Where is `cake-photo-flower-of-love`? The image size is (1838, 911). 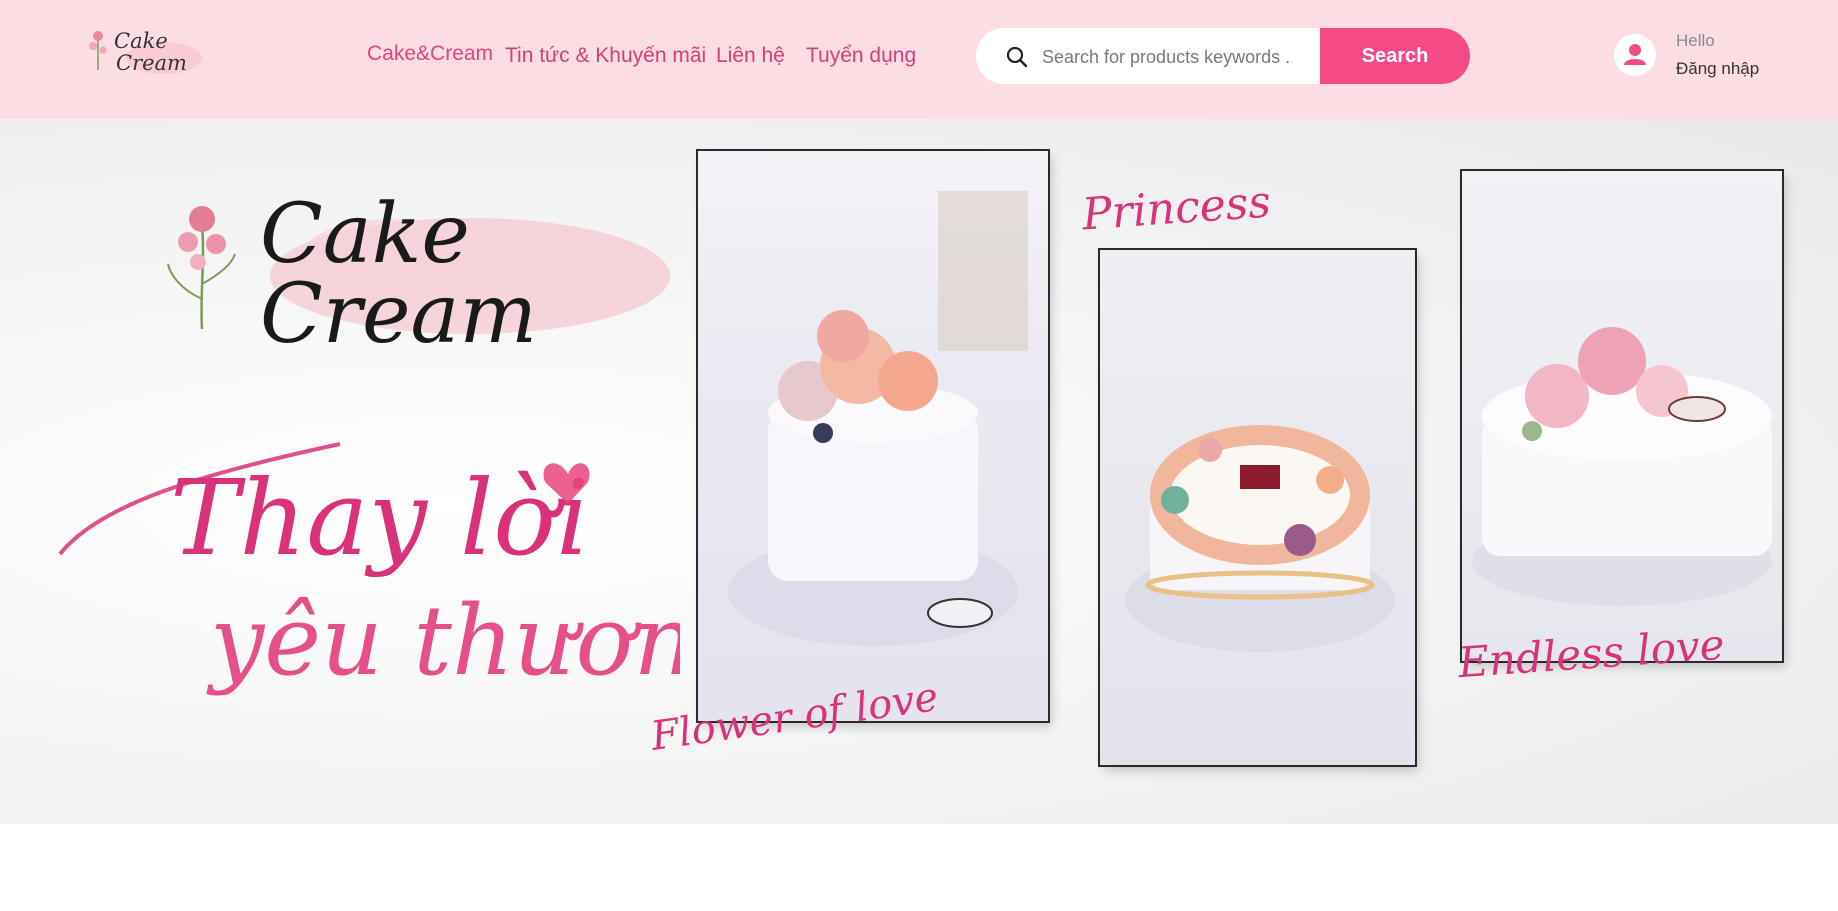 cake-photo-flower-of-love is located at coordinates (873, 436).